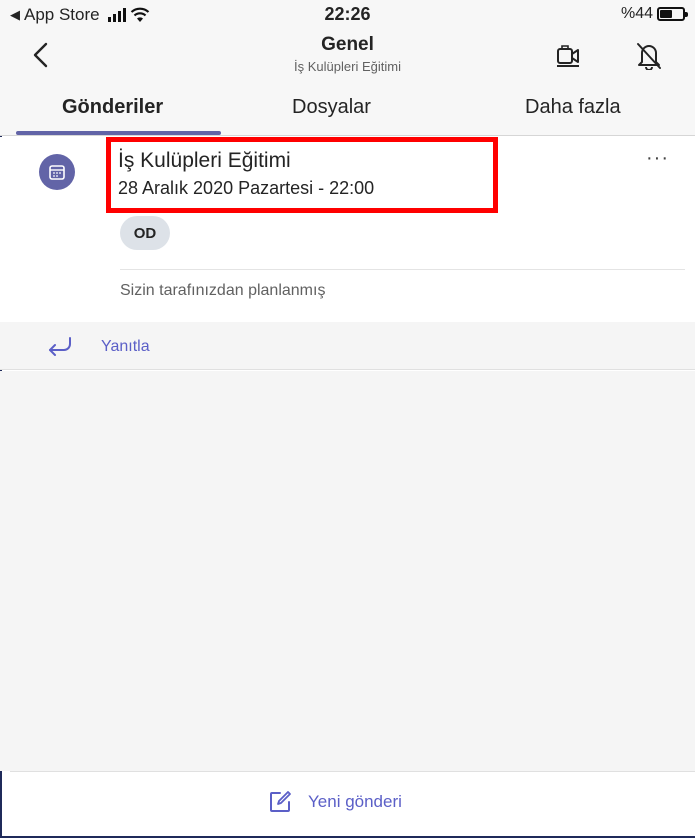 The height and width of the screenshot is (838, 695). Describe the element at coordinates (302, 175) in the screenshot. I see `annotation-highlight-box` at that location.